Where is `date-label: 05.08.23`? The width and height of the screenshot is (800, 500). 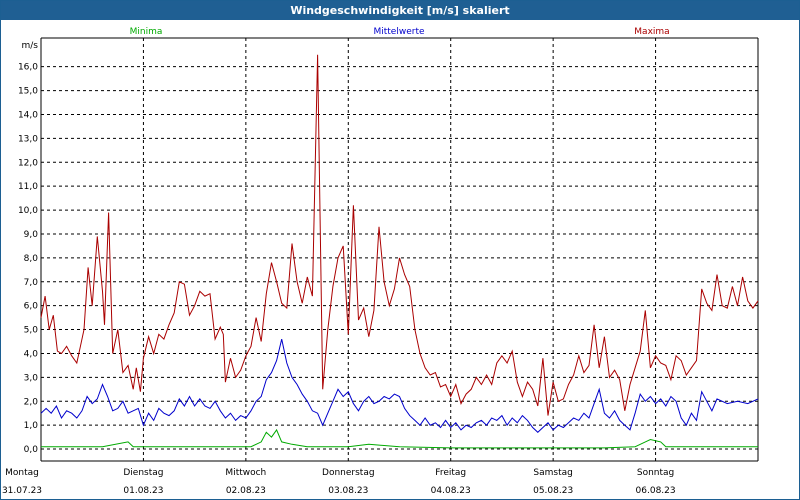 date-label: 05.08.23 is located at coordinates (553, 491).